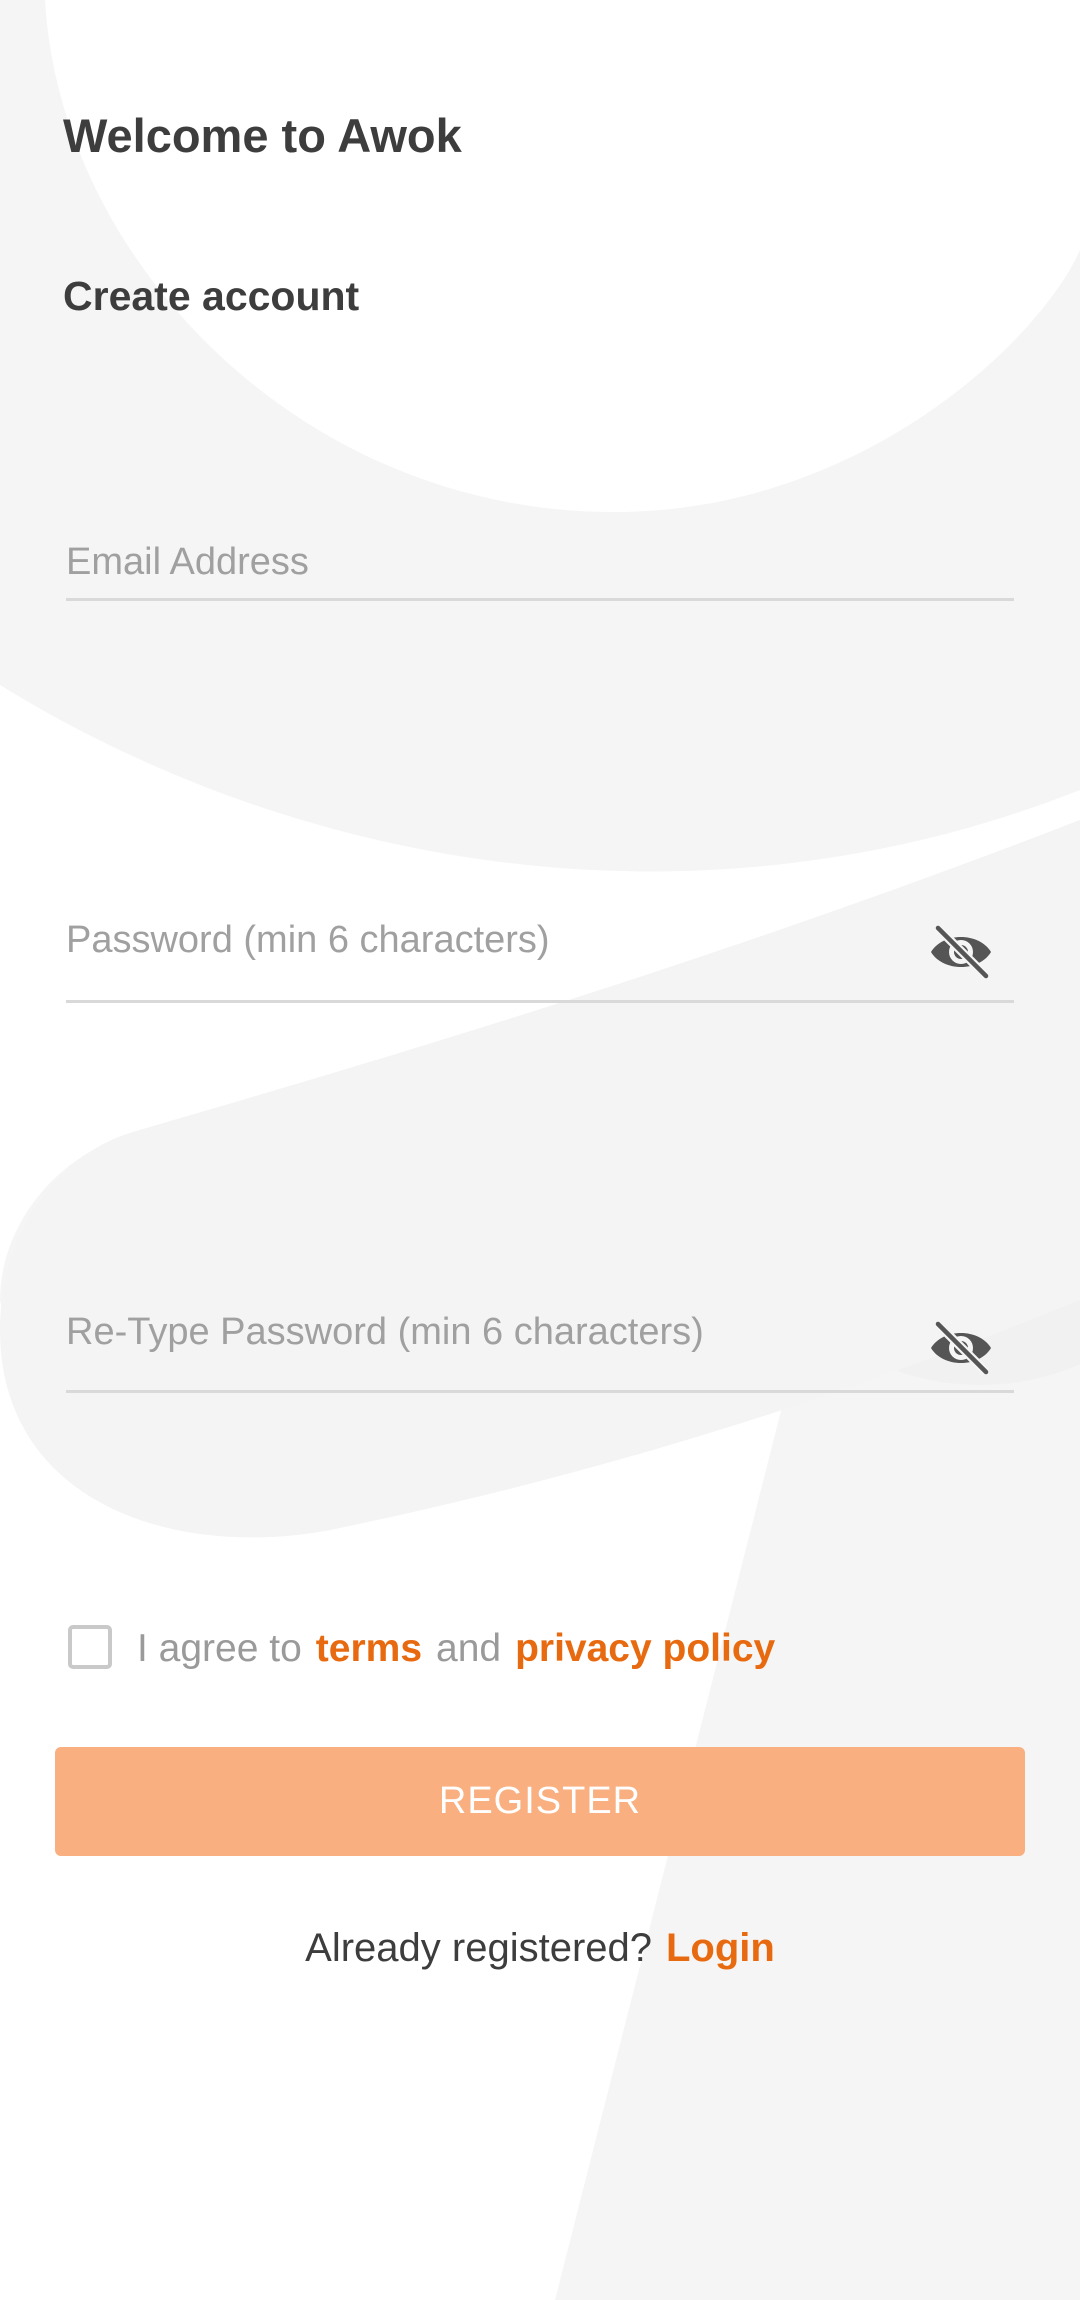 The height and width of the screenshot is (2300, 1080). I want to click on privacy-policy-link: privacy policy, so click(645, 1649).